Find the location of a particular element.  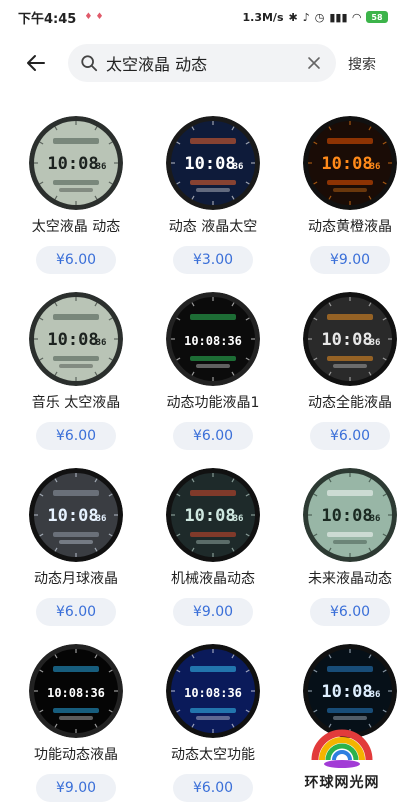

watch-face-title: 动态功能液晶1 is located at coordinates (213, 403).